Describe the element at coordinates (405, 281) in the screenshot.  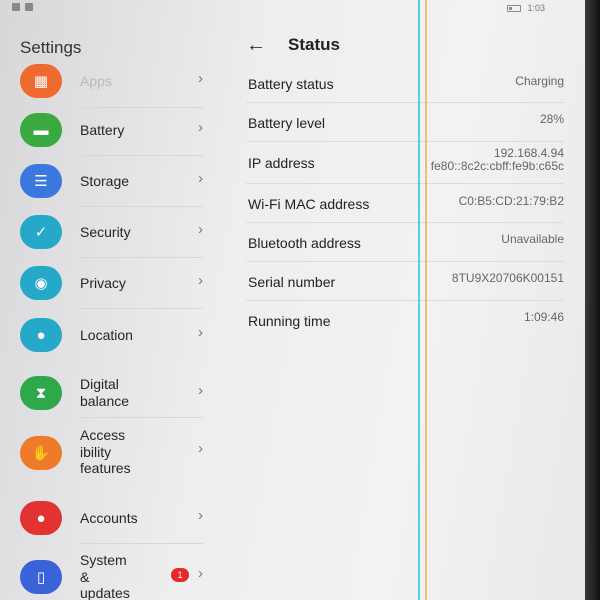
I see `status-row-serial-number: Serial number 8TU9X20706K00151` at that location.